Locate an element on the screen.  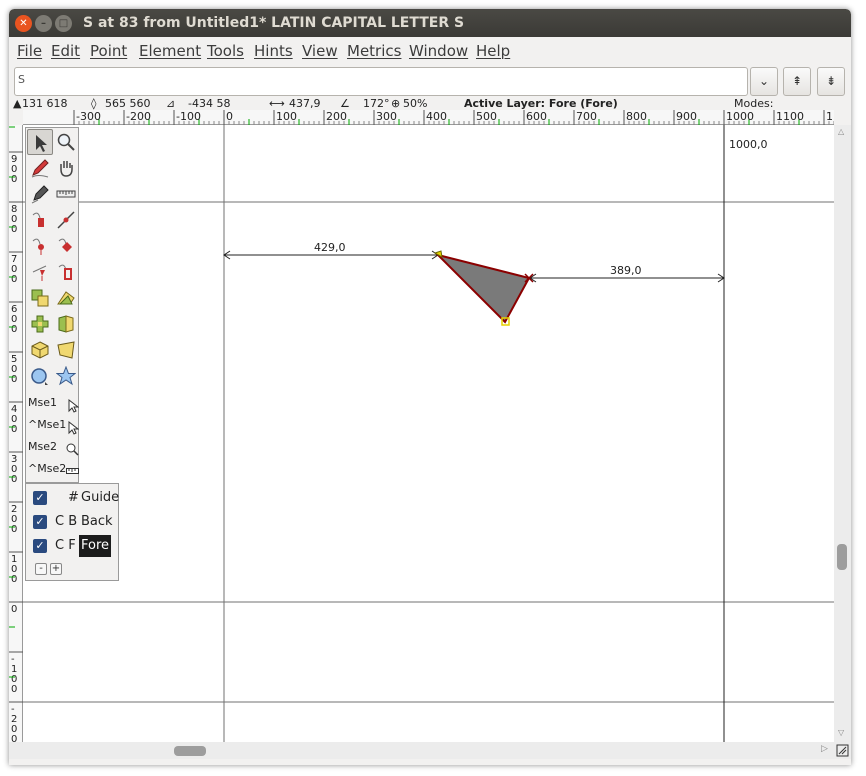
dropdown-button: ⌄ is located at coordinates (764, 81).